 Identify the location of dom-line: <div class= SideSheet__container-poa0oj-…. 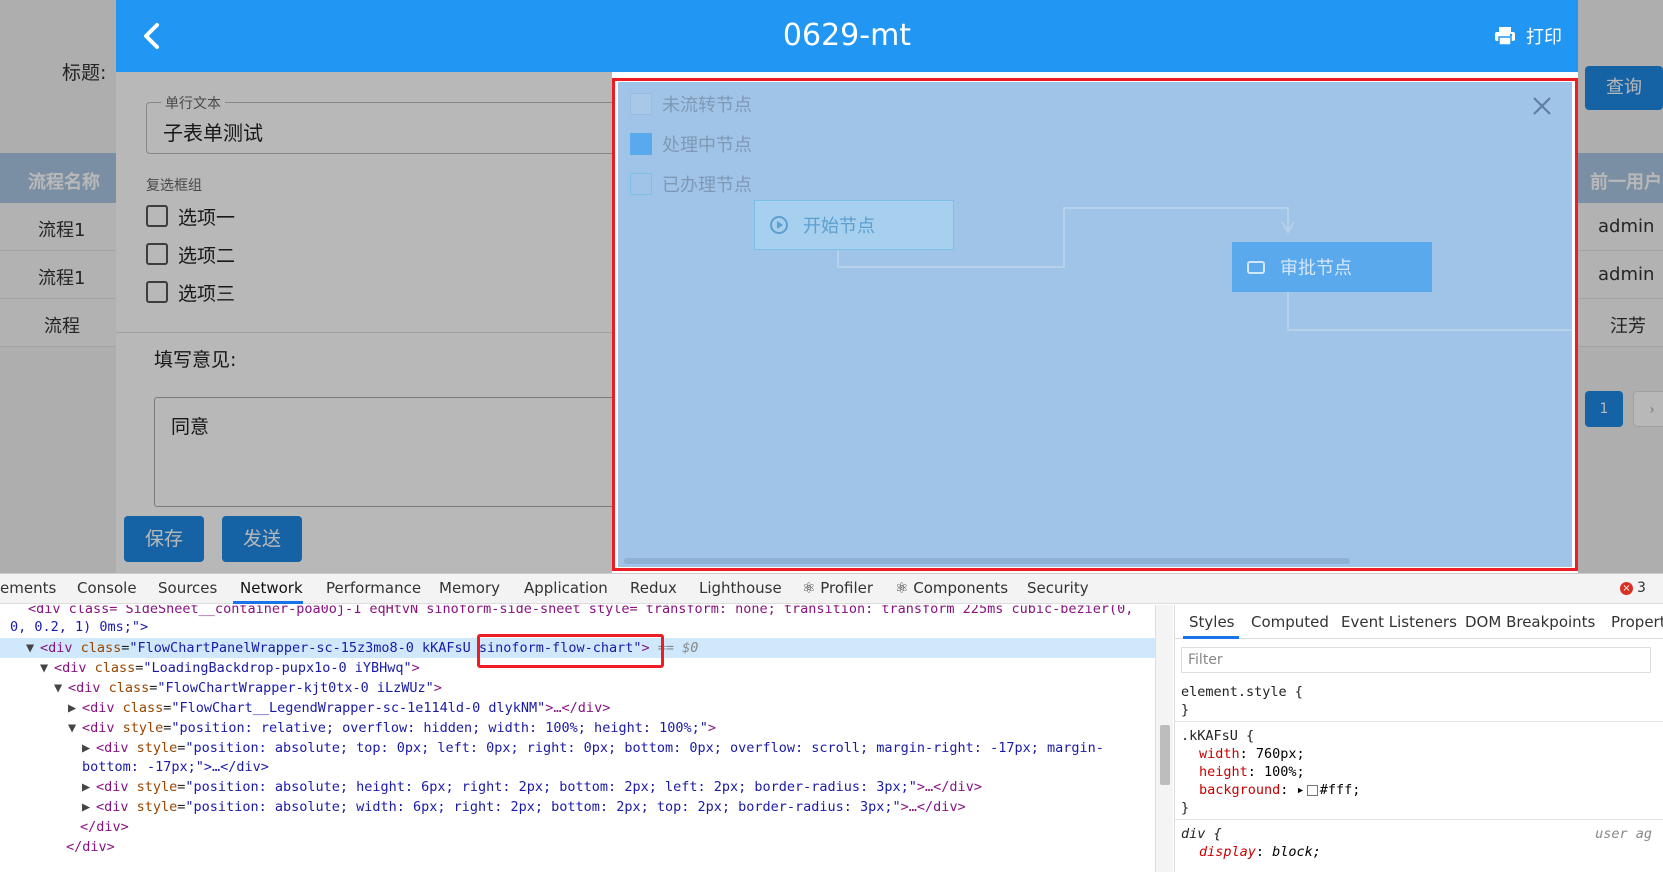
(580, 612).